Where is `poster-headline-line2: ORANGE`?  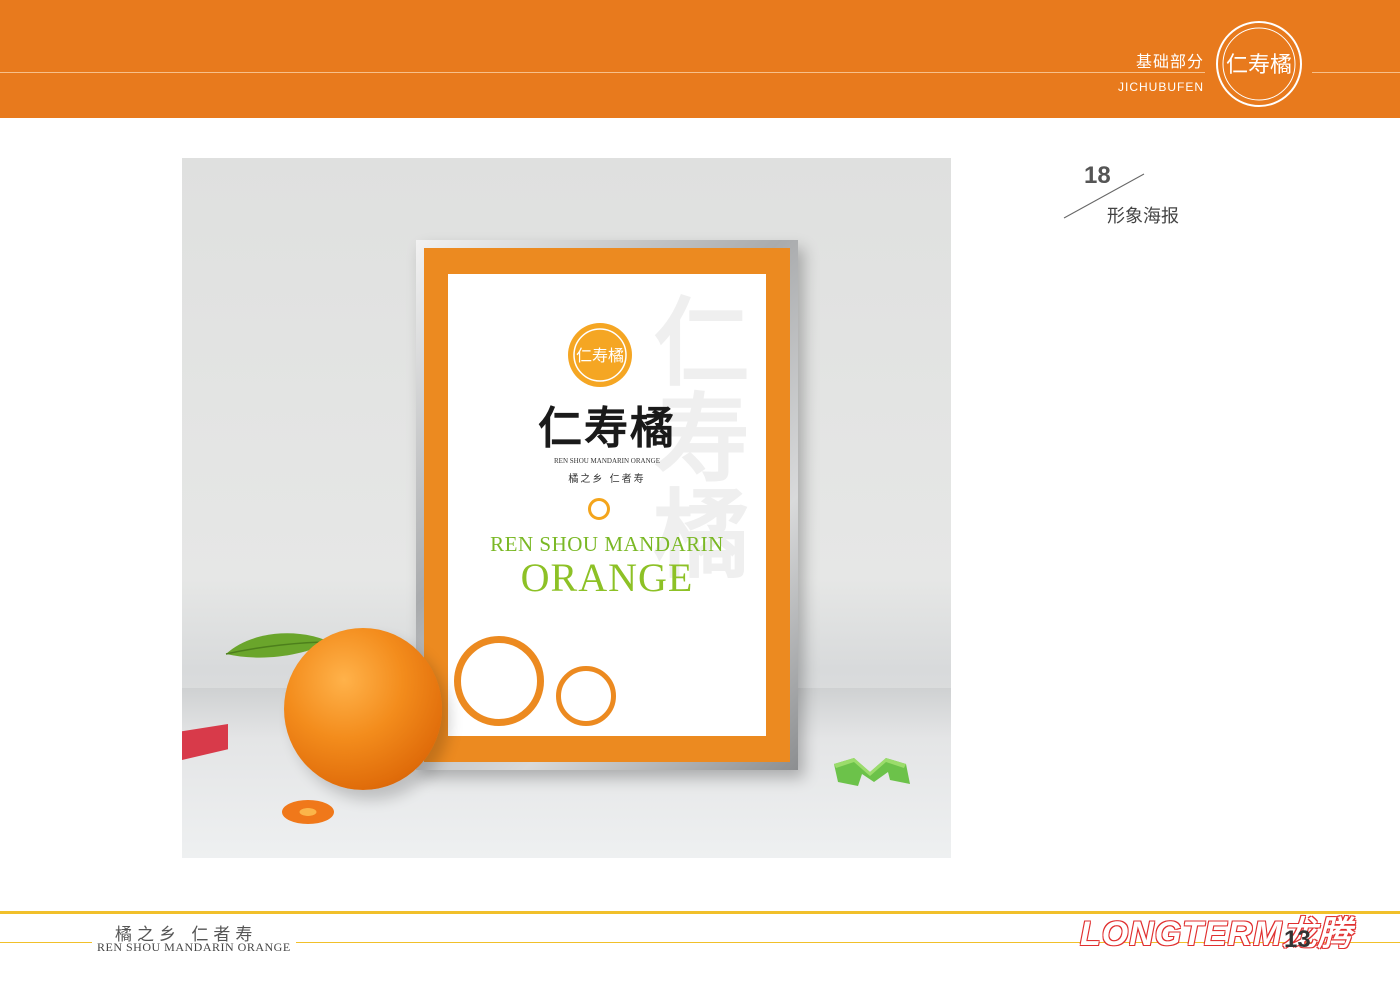
poster-headline-line2: ORANGE is located at coordinates (607, 577).